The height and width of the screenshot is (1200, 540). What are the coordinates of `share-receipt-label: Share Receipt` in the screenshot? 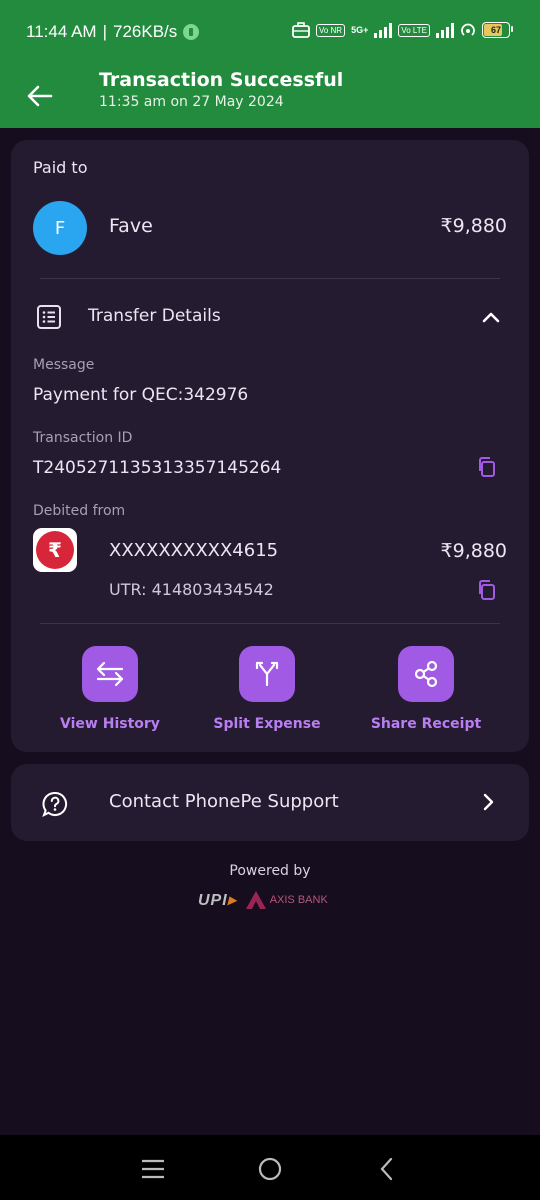 It's located at (426, 724).